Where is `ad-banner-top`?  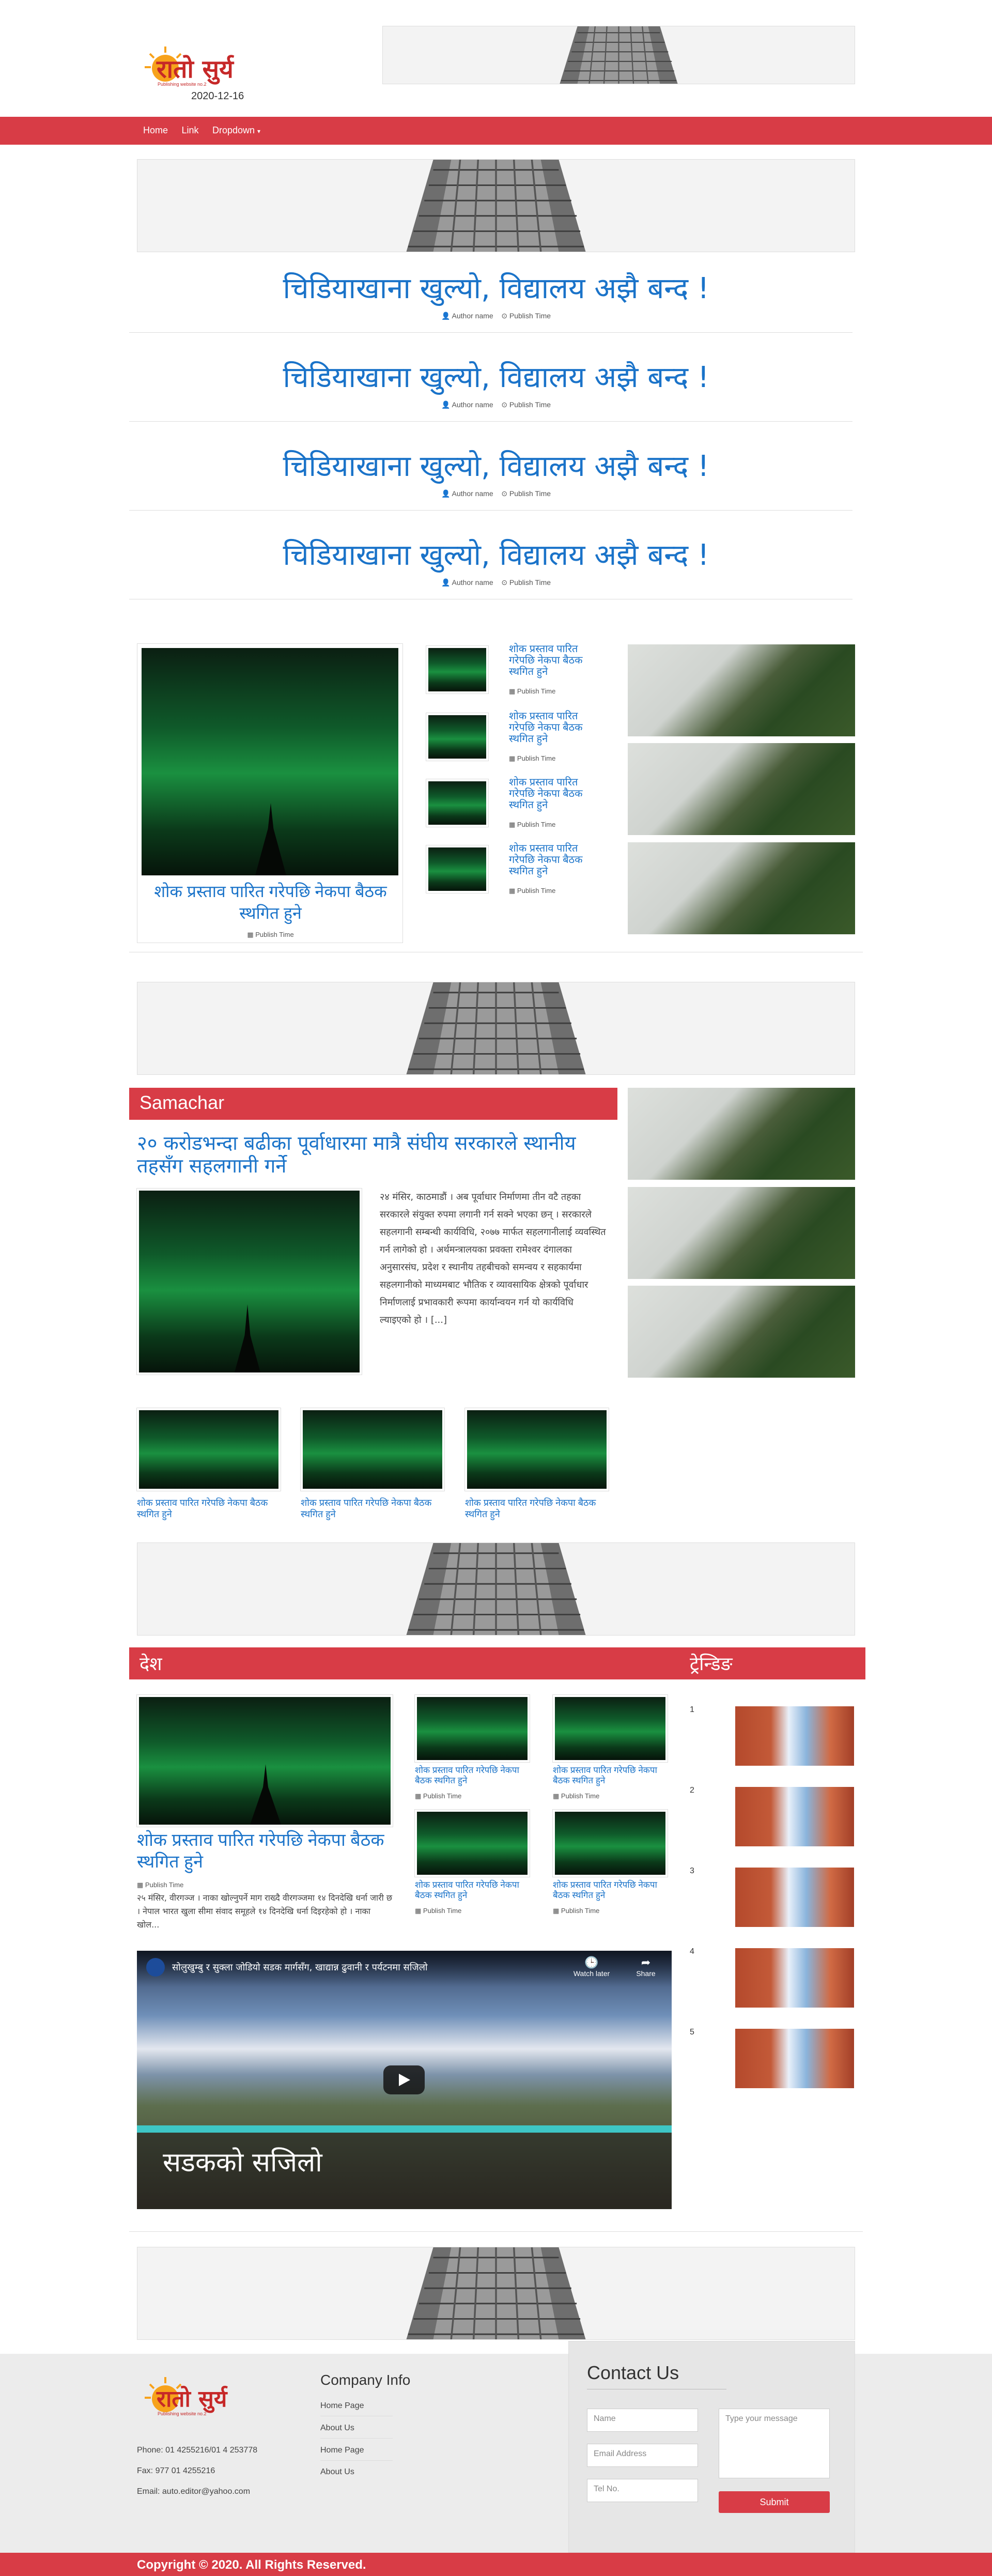
ad-banner-top is located at coordinates (496, 205).